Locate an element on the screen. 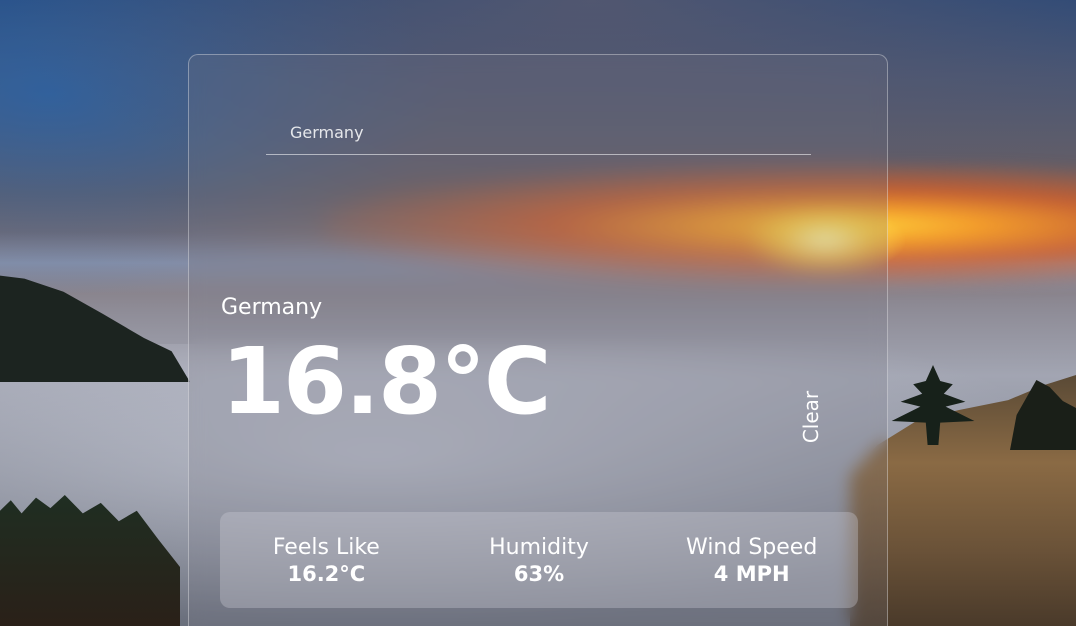 The height and width of the screenshot is (626, 1076). location-name: Germany is located at coordinates (272, 307).